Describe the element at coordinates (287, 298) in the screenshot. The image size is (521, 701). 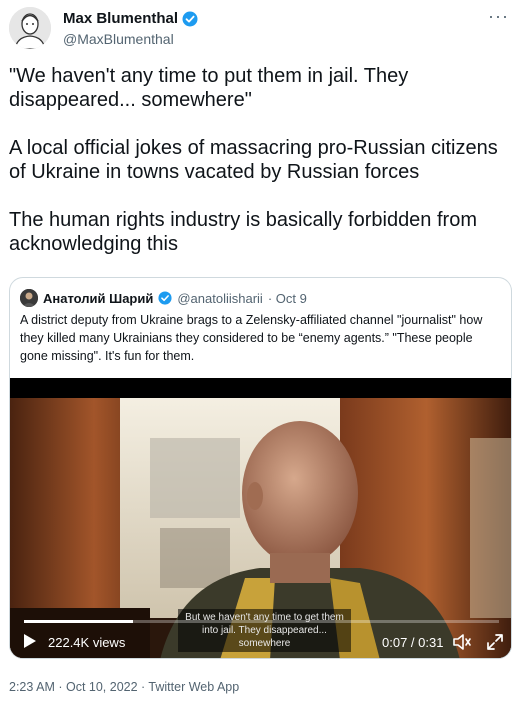
I see `quoted-date: · Oct 9` at that location.